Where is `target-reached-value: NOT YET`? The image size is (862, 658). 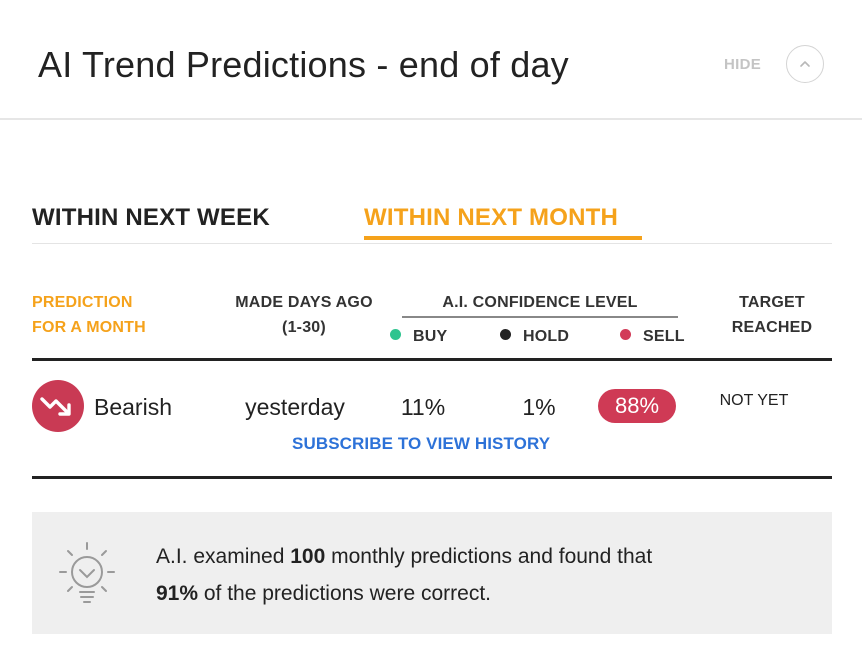
target-reached-value: NOT YET is located at coordinates (754, 400).